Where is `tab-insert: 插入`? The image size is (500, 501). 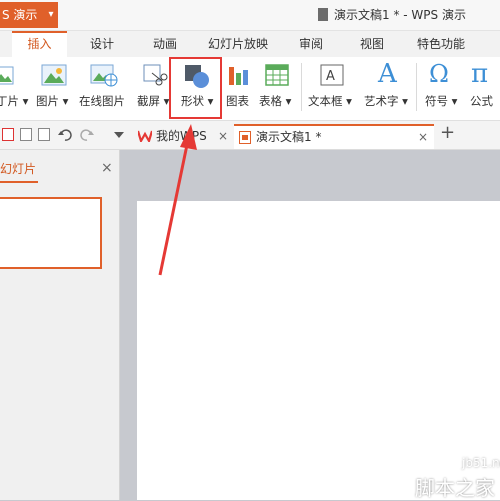
tab-insert: 插入 is located at coordinates (39, 44).